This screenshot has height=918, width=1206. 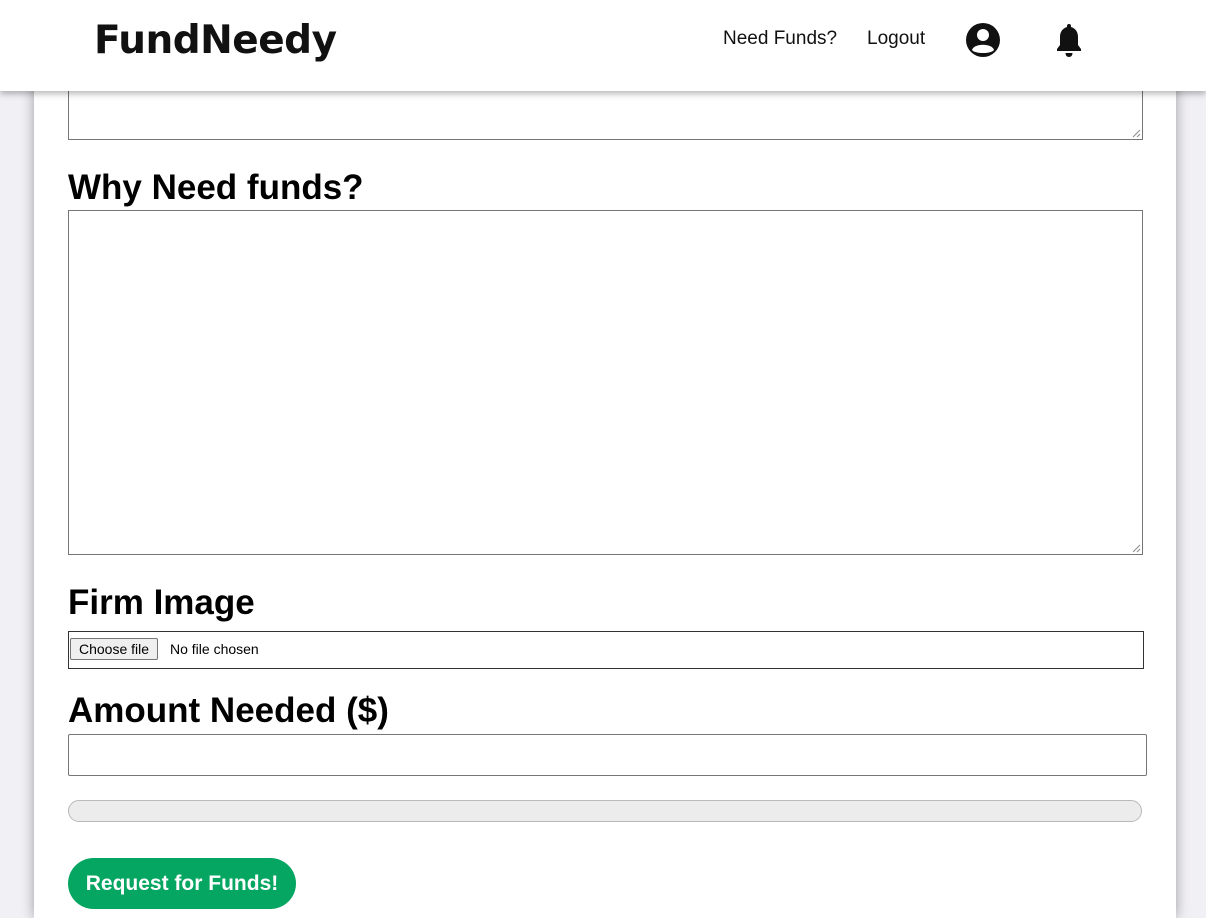 What do you see at coordinates (896, 39) in the screenshot?
I see `nav-link-logout: Logout` at bounding box center [896, 39].